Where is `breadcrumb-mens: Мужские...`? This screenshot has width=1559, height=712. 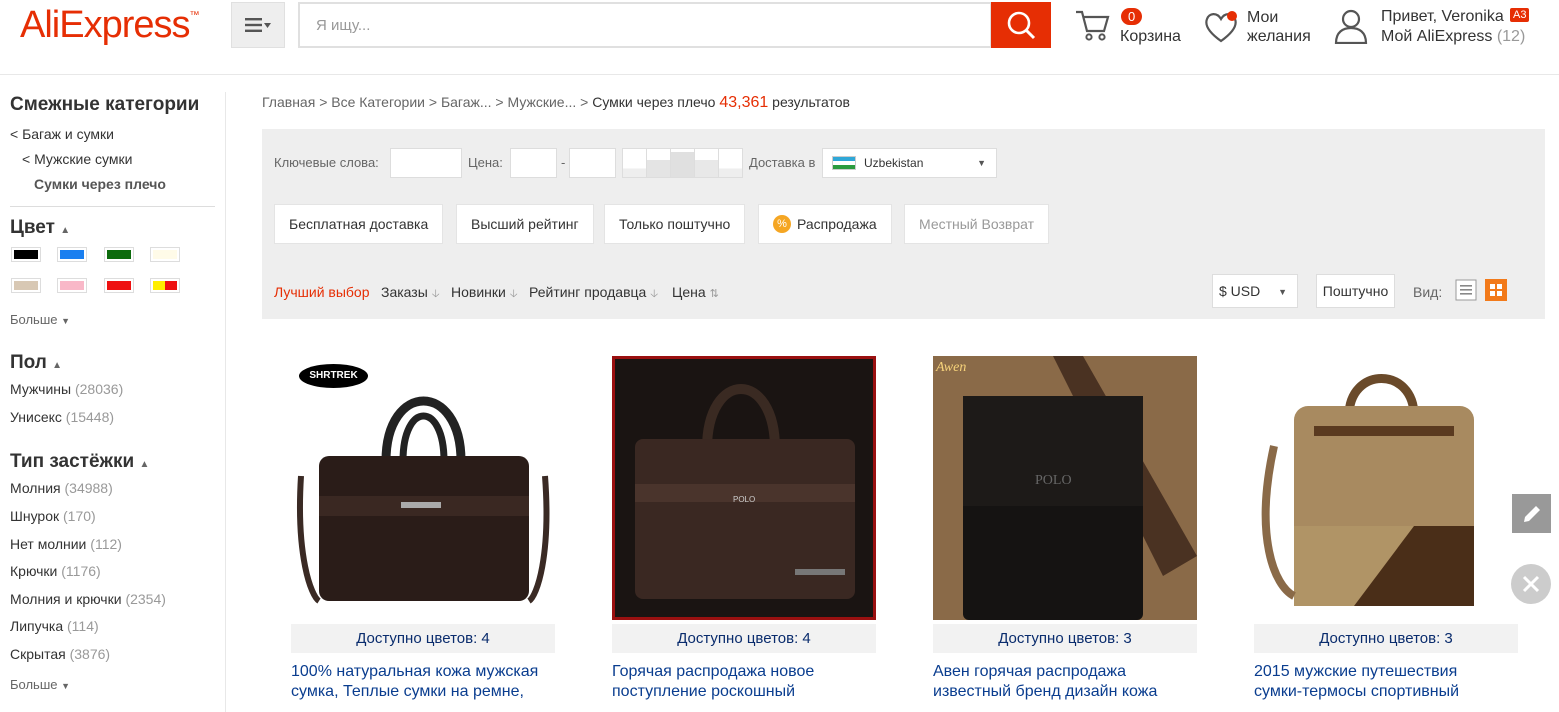 breadcrumb-mens: Мужские... is located at coordinates (542, 102).